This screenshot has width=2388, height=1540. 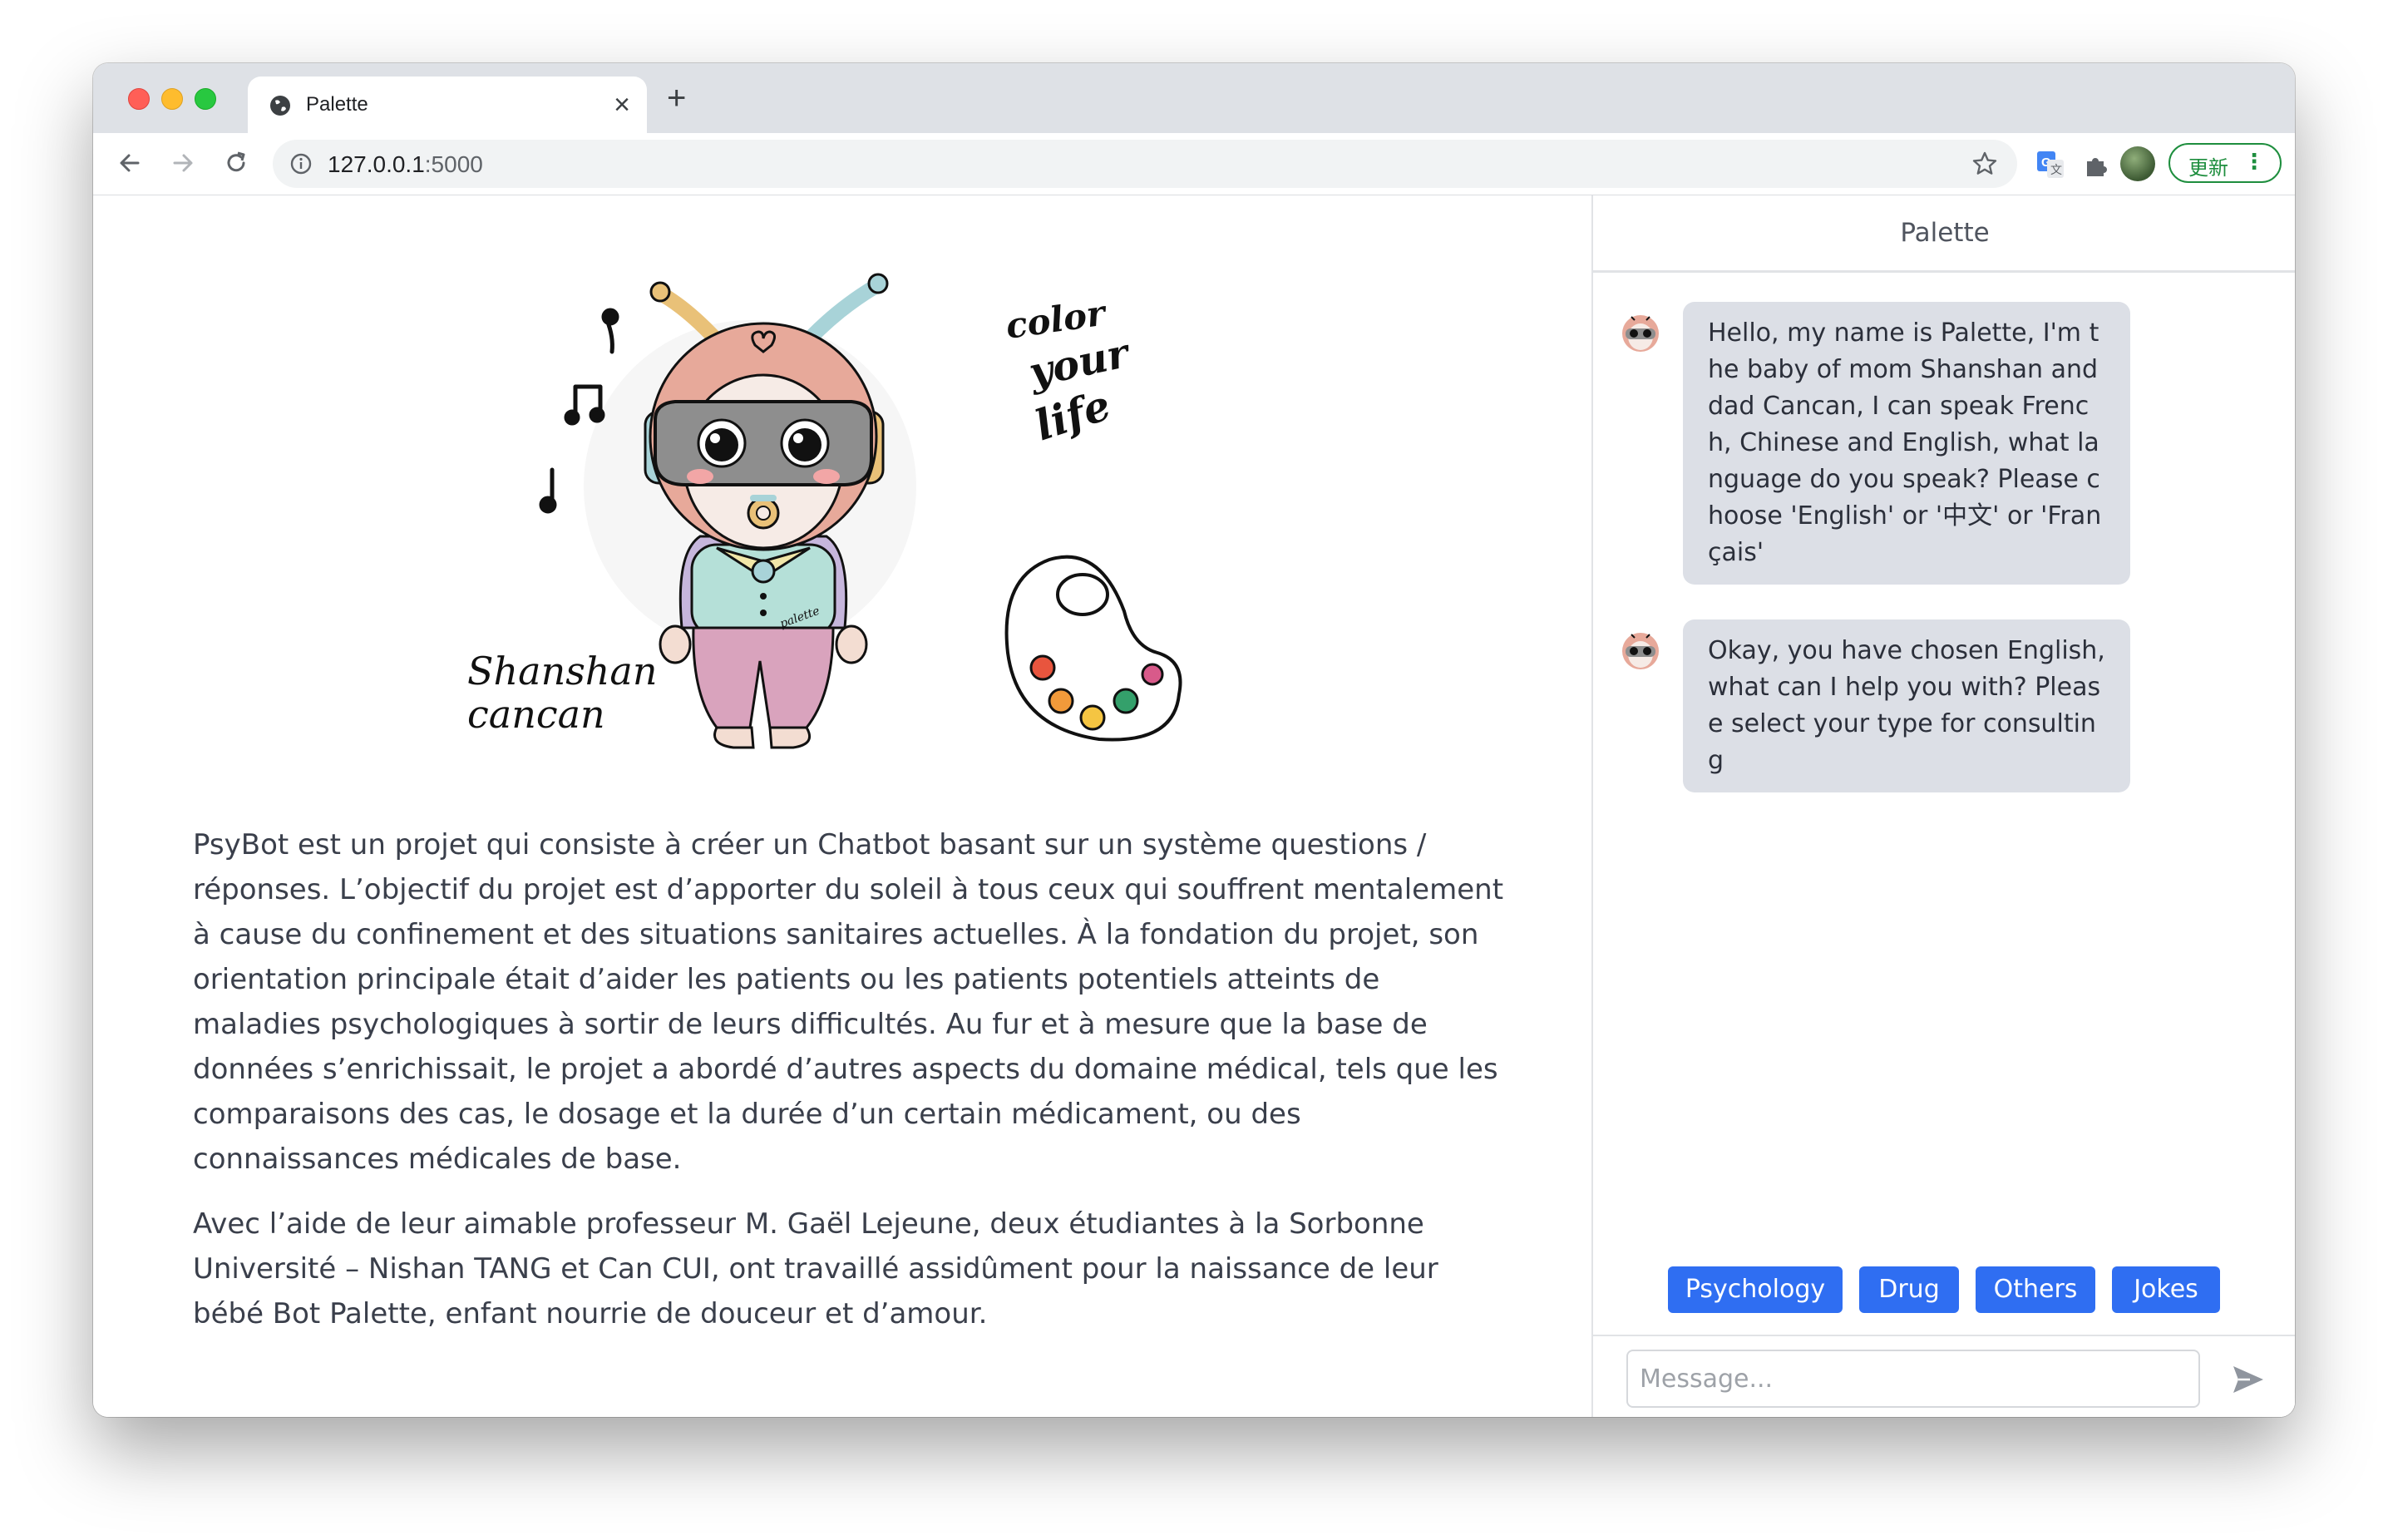 I want to click on quick-reply-jokes: Jokes, so click(x=2166, y=1290).